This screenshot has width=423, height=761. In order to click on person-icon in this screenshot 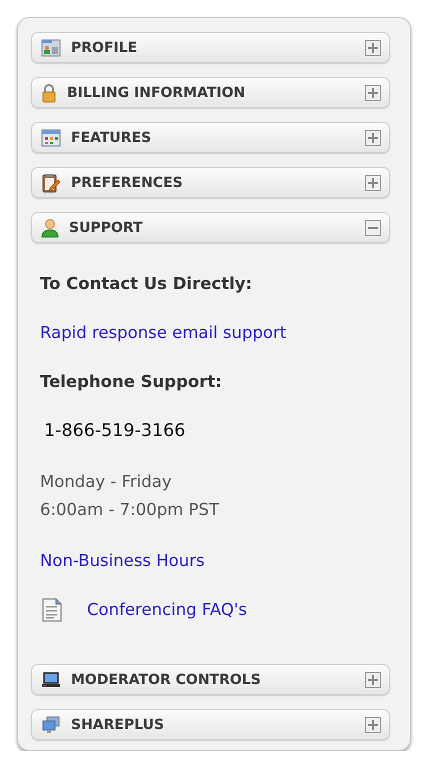, I will do `click(50, 228)`.